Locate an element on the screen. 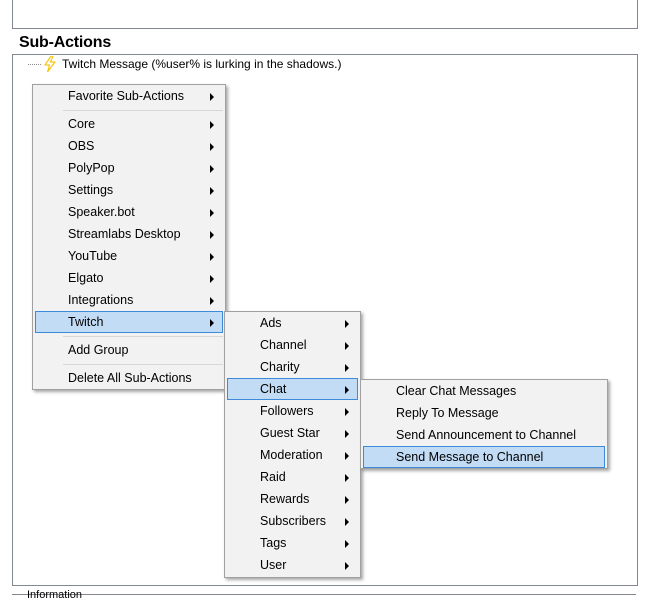  menu-item-label: Delete All Sub-Actions is located at coordinates (130, 378).